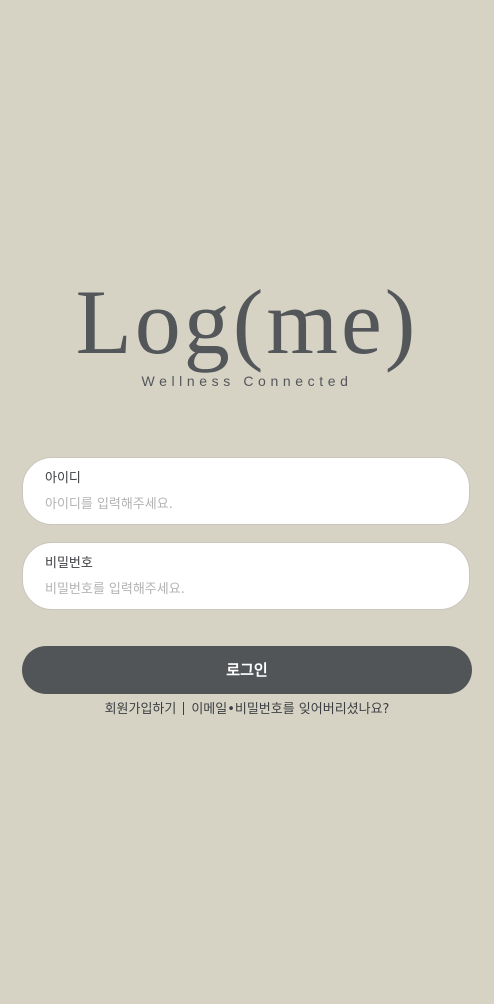 This screenshot has width=494, height=1004. I want to click on footer-links: 회원가입하기 이메일•비밀번호를 잊어버리셨나요?, so click(247, 710).